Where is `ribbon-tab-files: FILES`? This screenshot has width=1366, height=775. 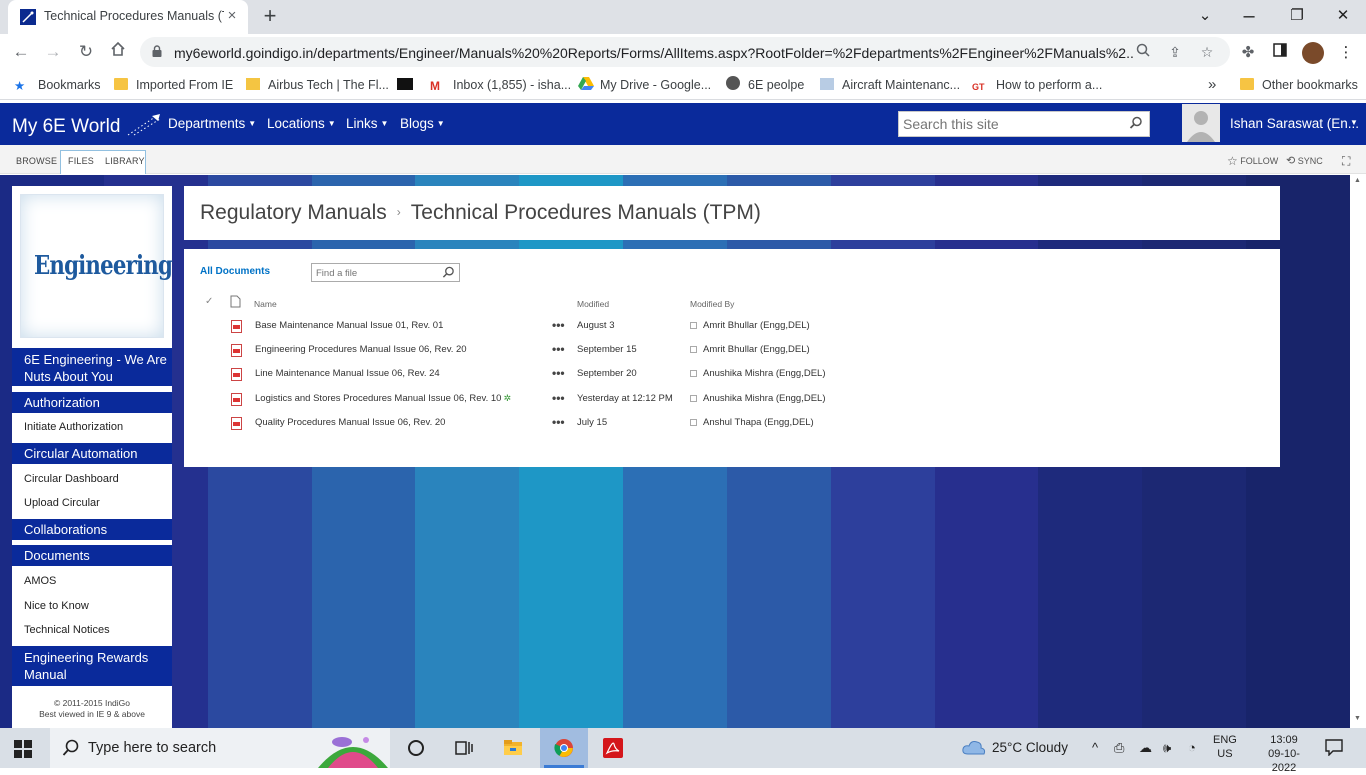 ribbon-tab-files: FILES is located at coordinates (81, 161).